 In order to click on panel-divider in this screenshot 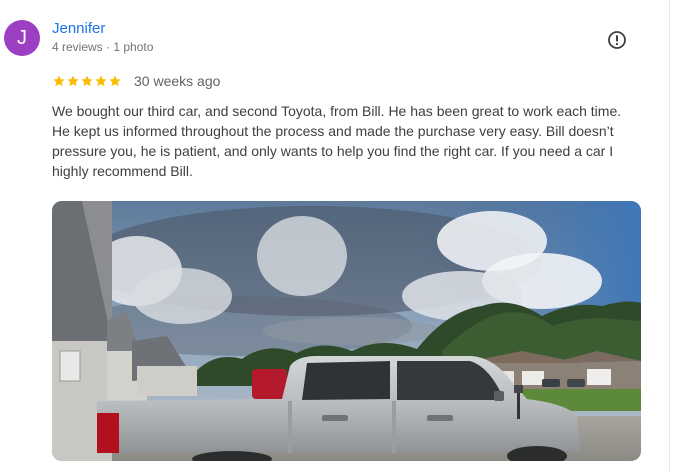, I will do `click(669, 235)`.